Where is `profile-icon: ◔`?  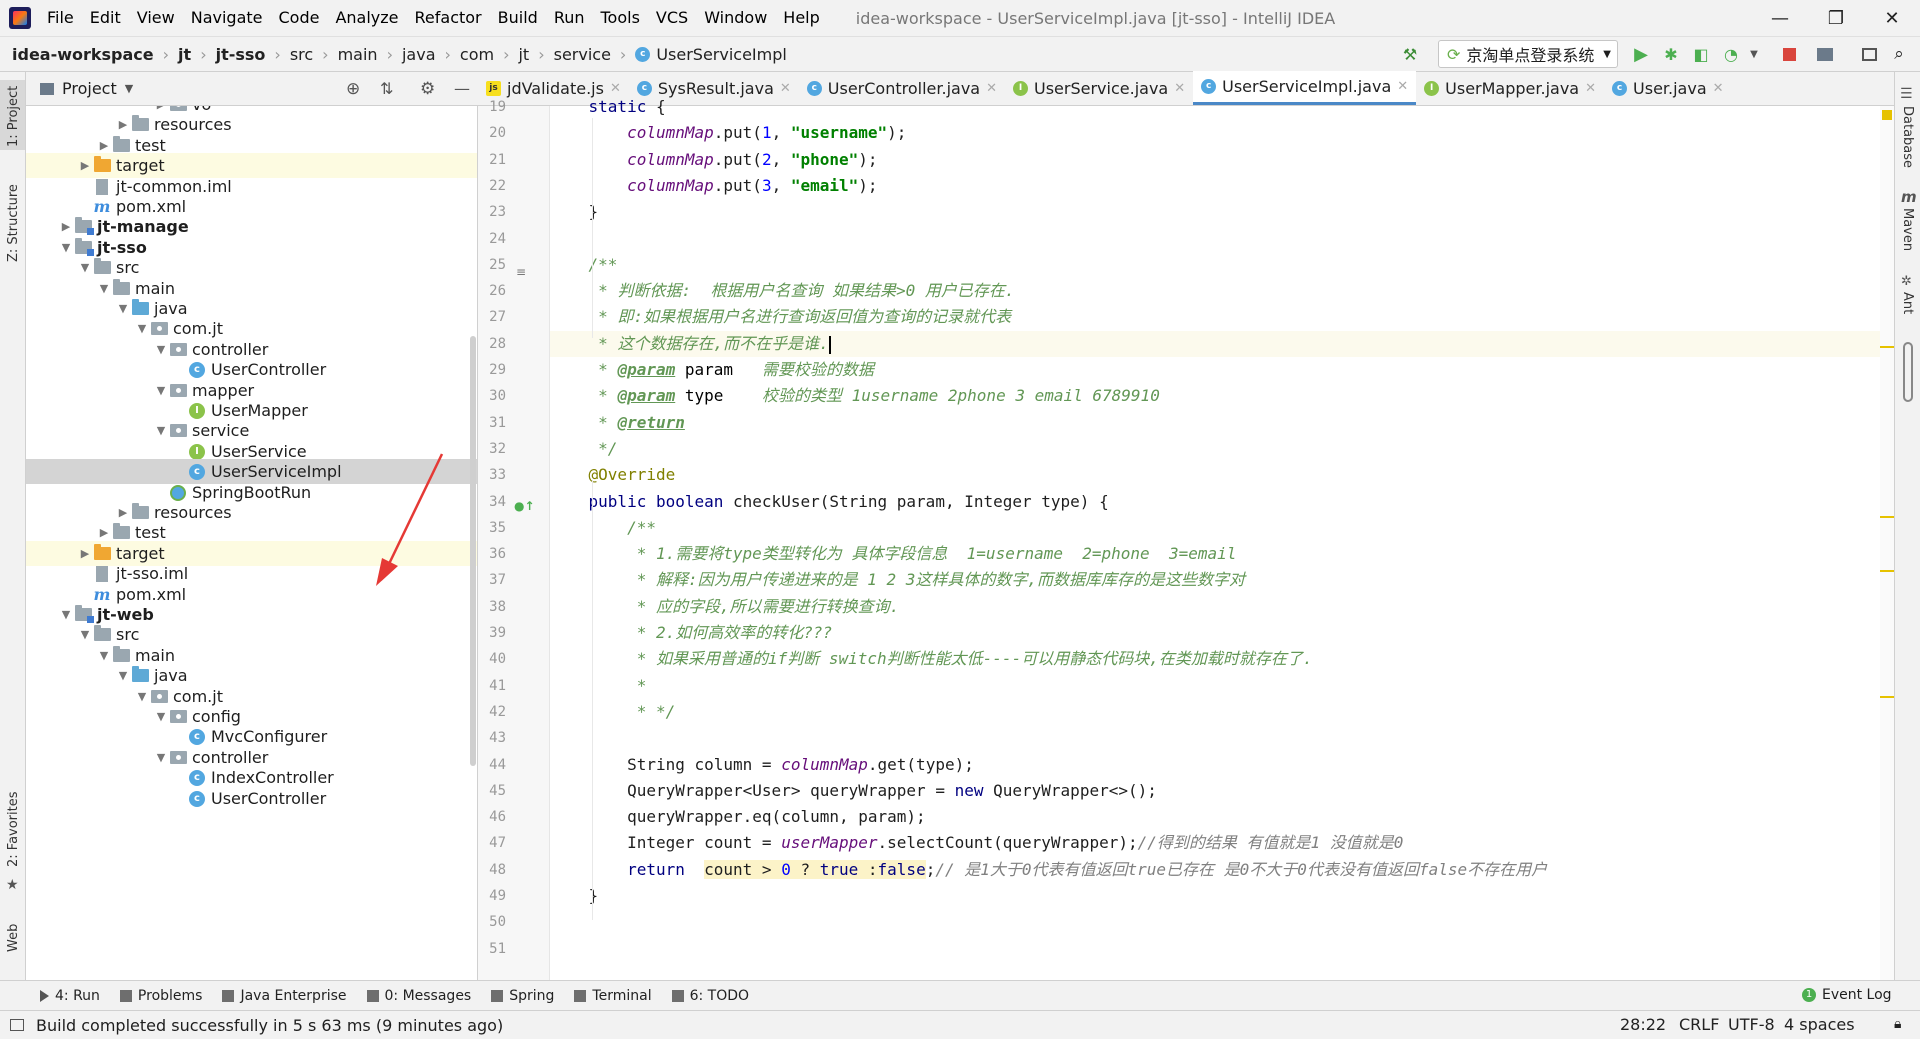 profile-icon: ◔ is located at coordinates (1731, 54).